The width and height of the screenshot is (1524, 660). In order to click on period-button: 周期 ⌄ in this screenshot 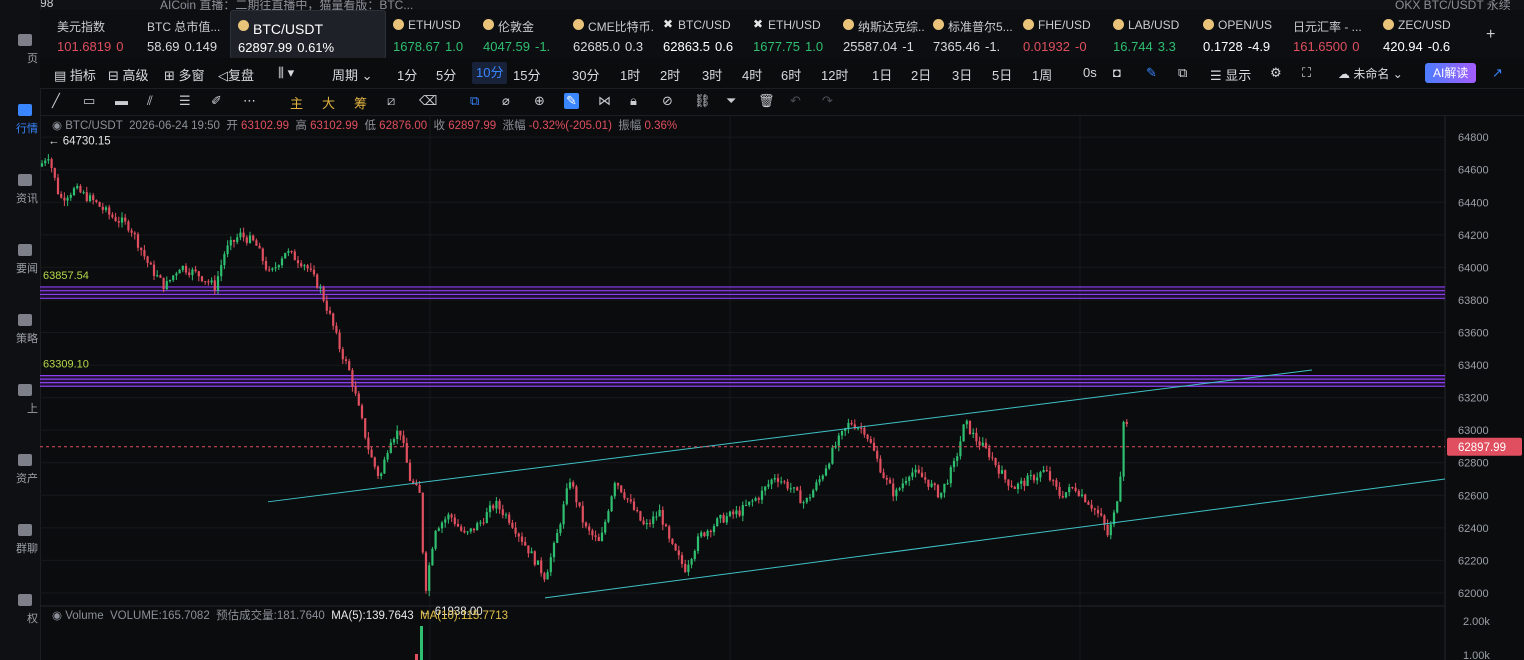, I will do `click(352, 74)`.